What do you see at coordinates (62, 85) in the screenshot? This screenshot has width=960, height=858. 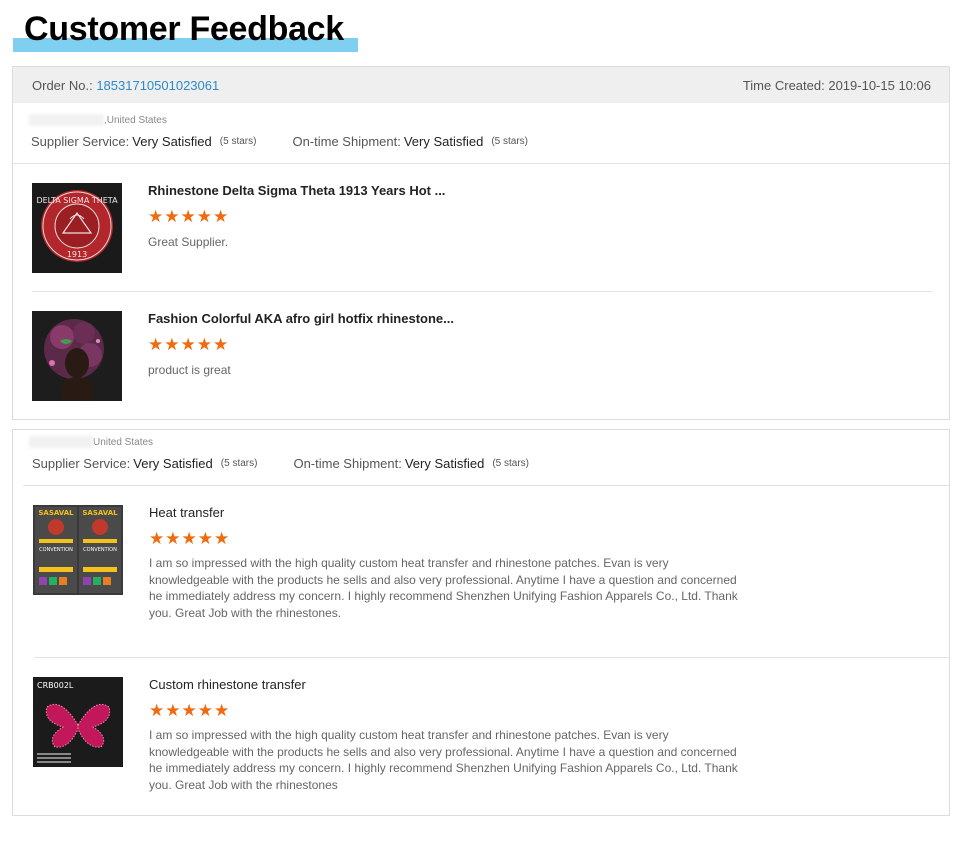 I see `order-no-label: Order No.:` at bounding box center [62, 85].